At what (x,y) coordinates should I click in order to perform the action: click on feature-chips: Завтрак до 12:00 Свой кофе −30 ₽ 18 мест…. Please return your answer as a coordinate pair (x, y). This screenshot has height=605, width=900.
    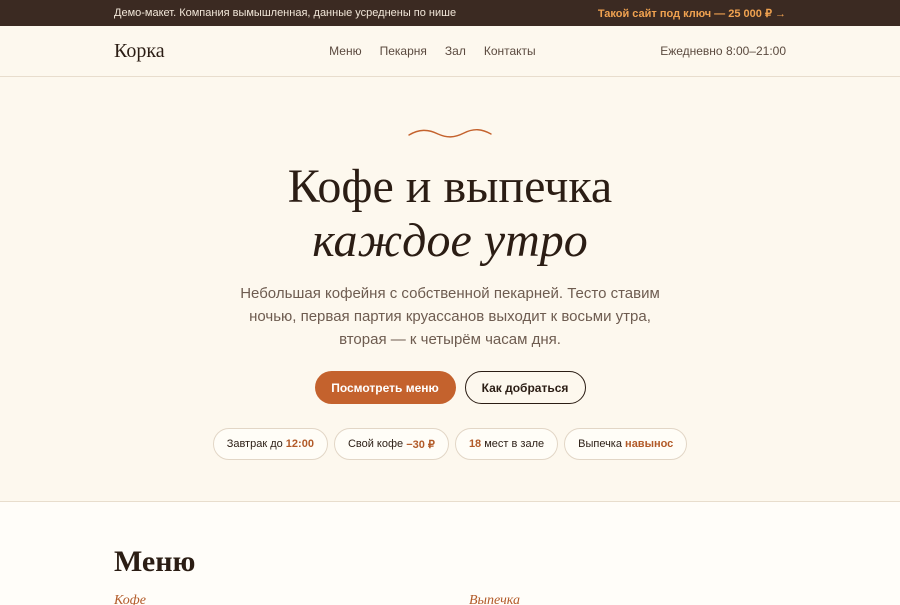
    Looking at the image, I should click on (450, 444).